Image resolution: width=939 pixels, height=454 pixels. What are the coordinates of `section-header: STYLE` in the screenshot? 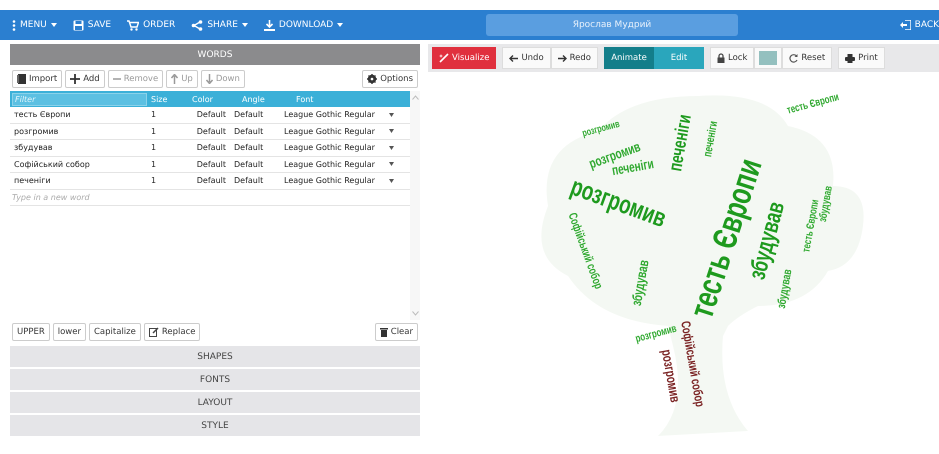 It's located at (215, 425).